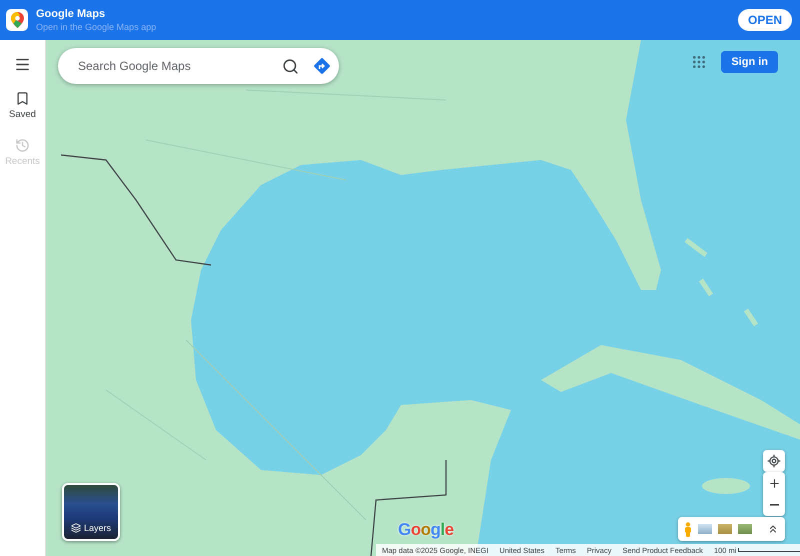  What do you see at coordinates (774, 461) in the screenshot?
I see `location-target-icon` at bounding box center [774, 461].